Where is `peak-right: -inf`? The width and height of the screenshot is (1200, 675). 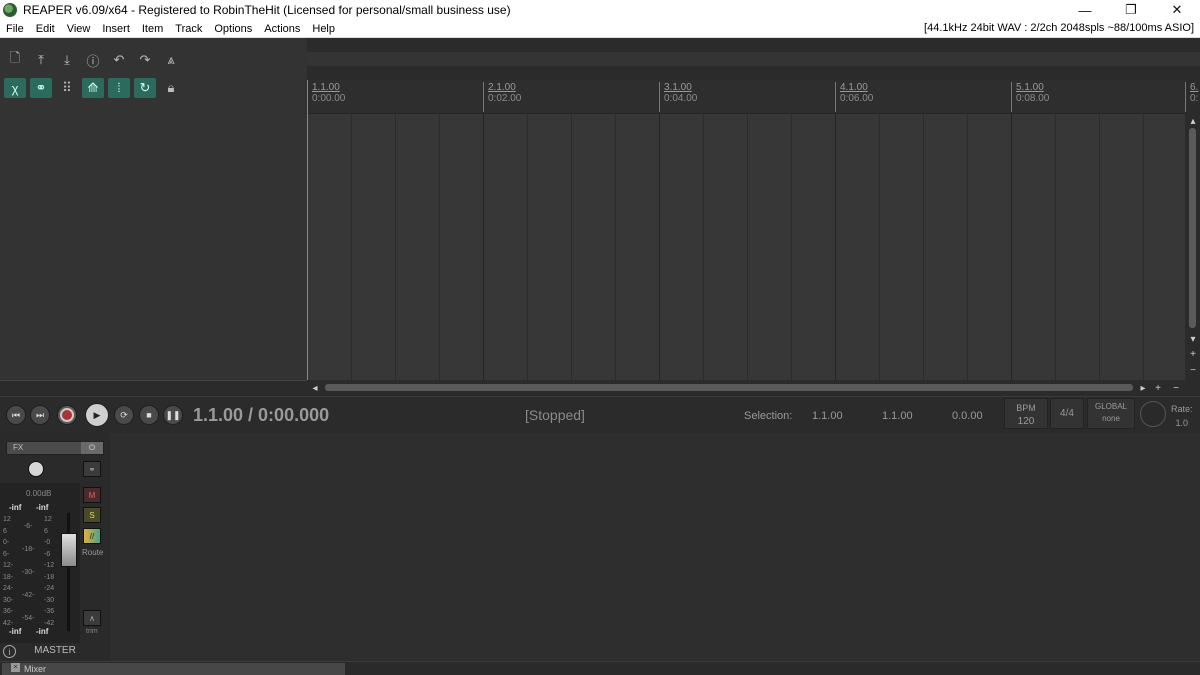
peak-right: -inf is located at coordinates (42, 507).